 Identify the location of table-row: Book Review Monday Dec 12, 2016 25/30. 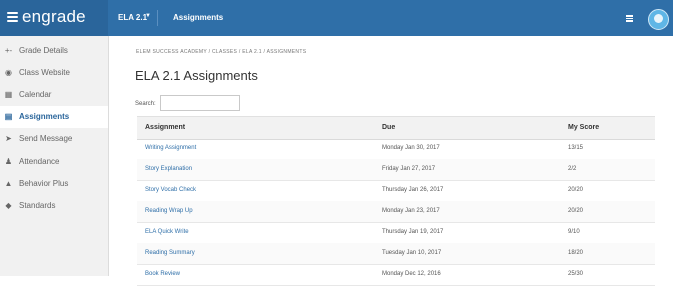
(396, 275).